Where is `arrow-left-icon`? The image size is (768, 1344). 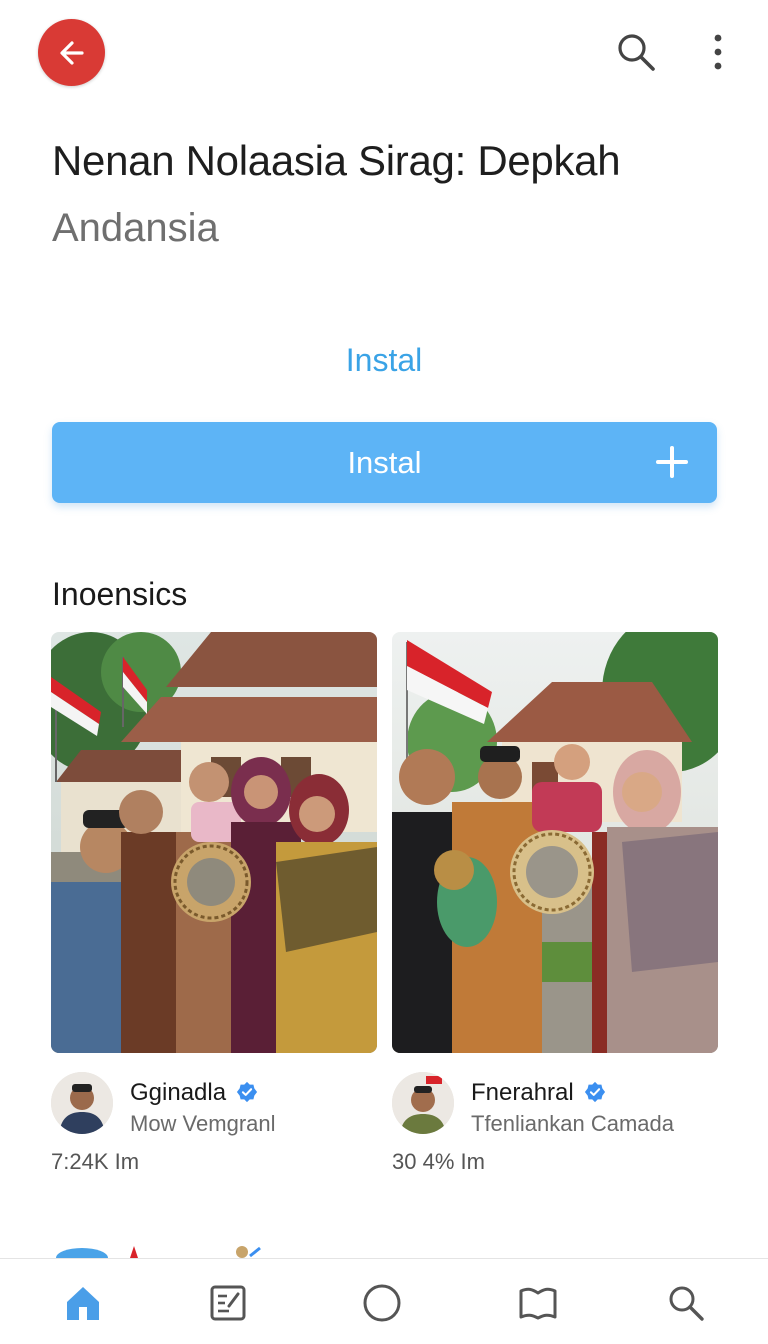 arrow-left-icon is located at coordinates (71, 52).